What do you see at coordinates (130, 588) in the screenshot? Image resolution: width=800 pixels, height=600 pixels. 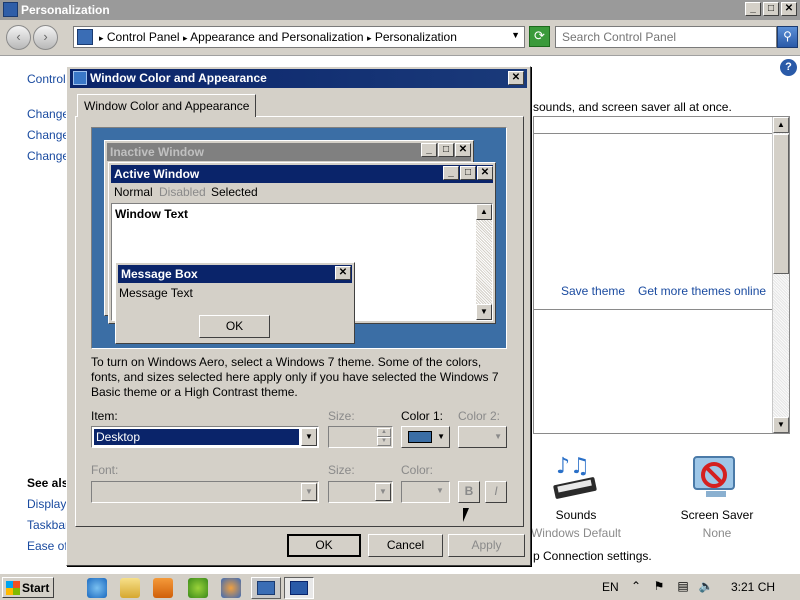 I see `folder-icon` at bounding box center [130, 588].